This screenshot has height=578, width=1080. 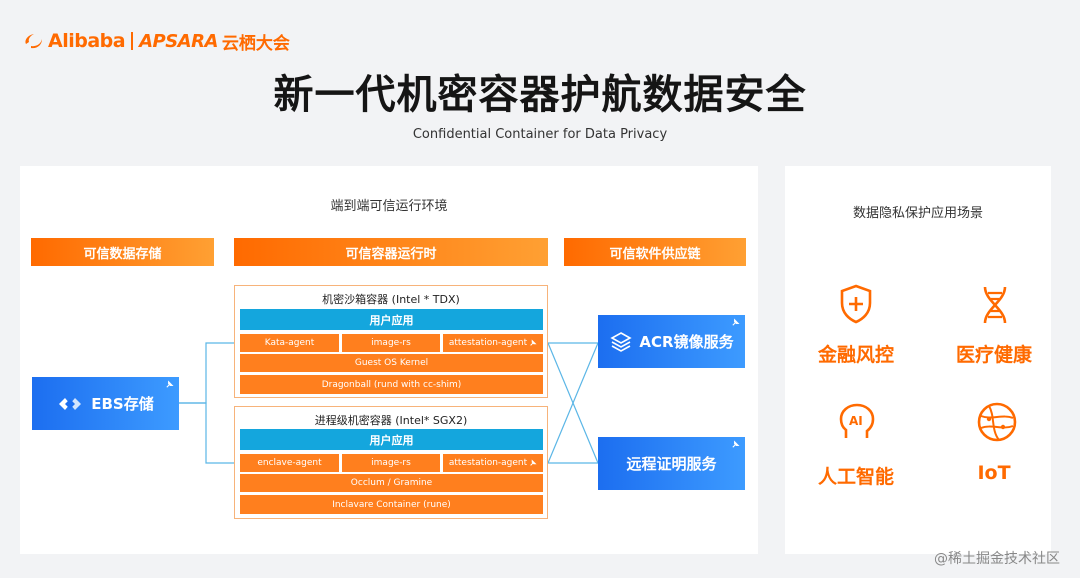 What do you see at coordinates (995, 305) in the screenshot?
I see `dna-icon` at bounding box center [995, 305].